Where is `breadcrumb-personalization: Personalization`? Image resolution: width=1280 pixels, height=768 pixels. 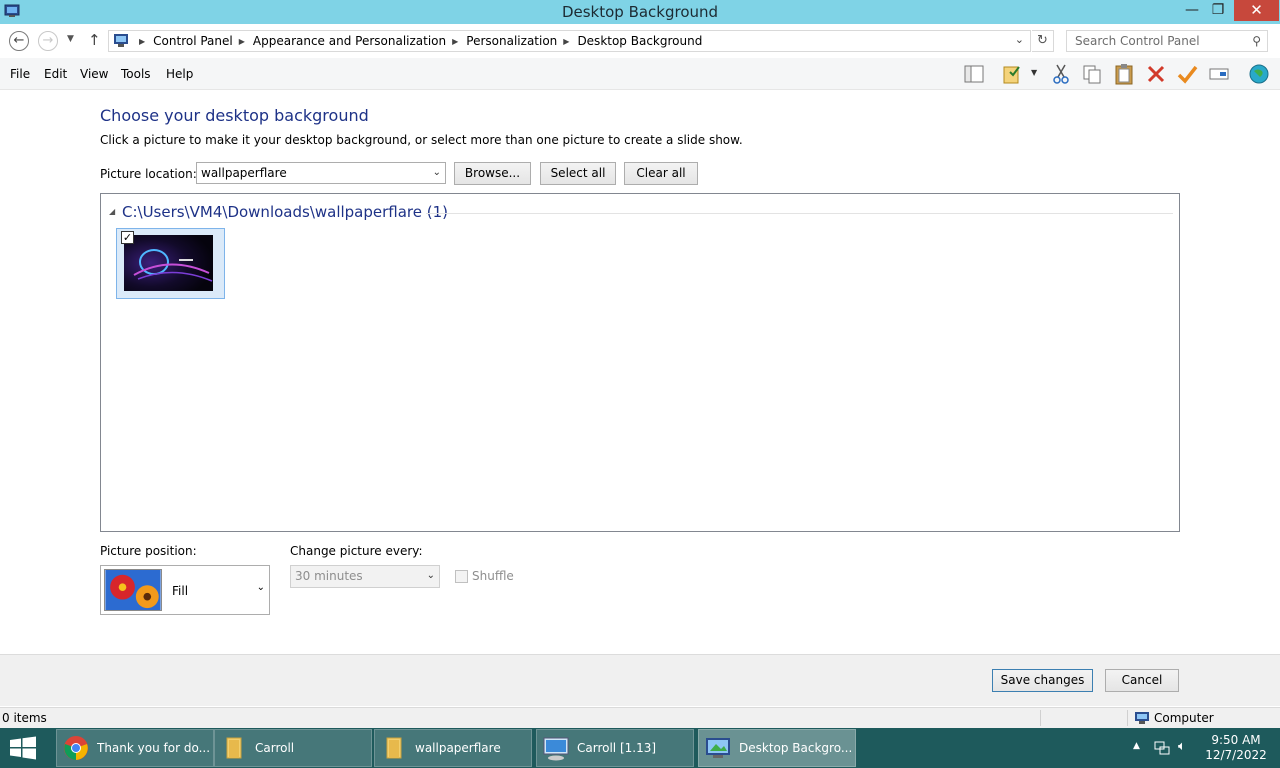 breadcrumb-personalization: Personalization is located at coordinates (511, 41).